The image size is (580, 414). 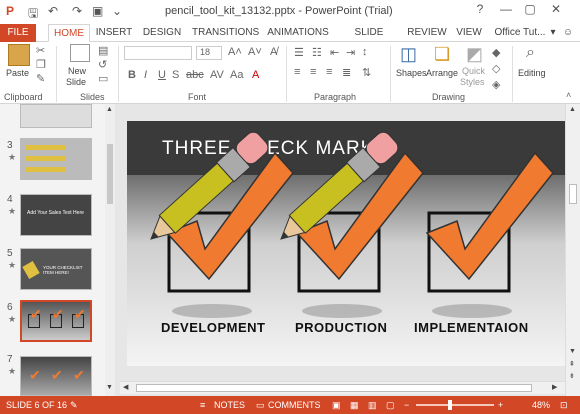 What do you see at coordinates (229, 405) in the screenshot?
I see `notes-button: NOTES` at bounding box center [229, 405].